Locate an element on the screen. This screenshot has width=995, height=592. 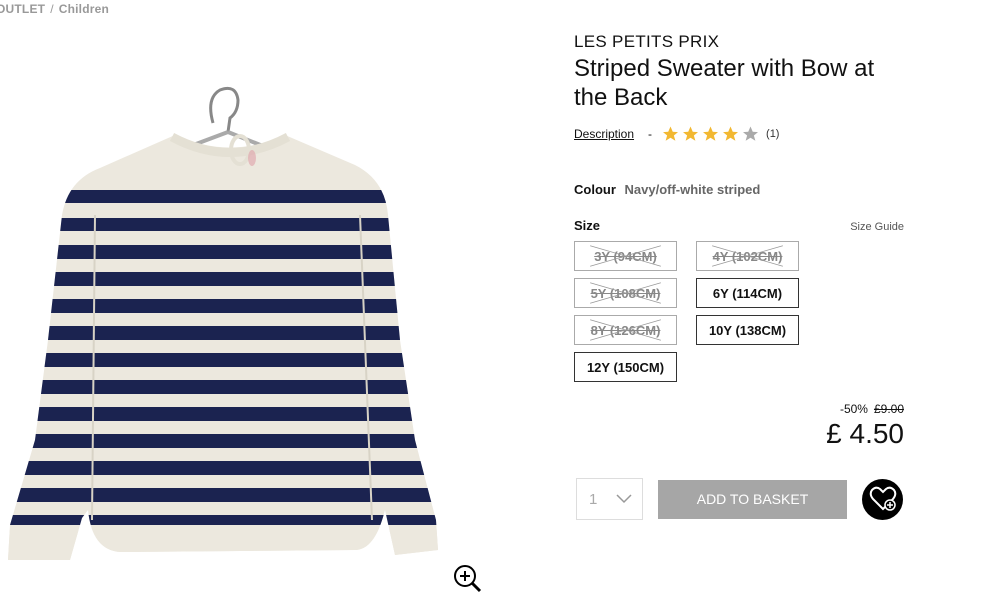
size-guide-link: Size Guide is located at coordinates (877, 227).